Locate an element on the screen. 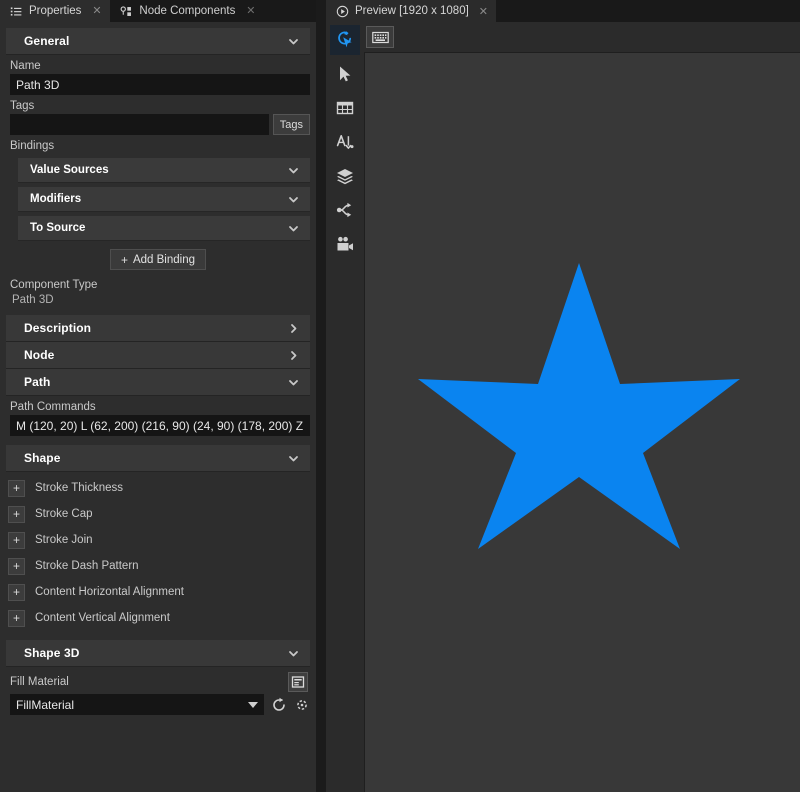 Image resolution: width=800 pixels, height=792 pixels. add-stroke-join-button: + is located at coordinates (16, 540).